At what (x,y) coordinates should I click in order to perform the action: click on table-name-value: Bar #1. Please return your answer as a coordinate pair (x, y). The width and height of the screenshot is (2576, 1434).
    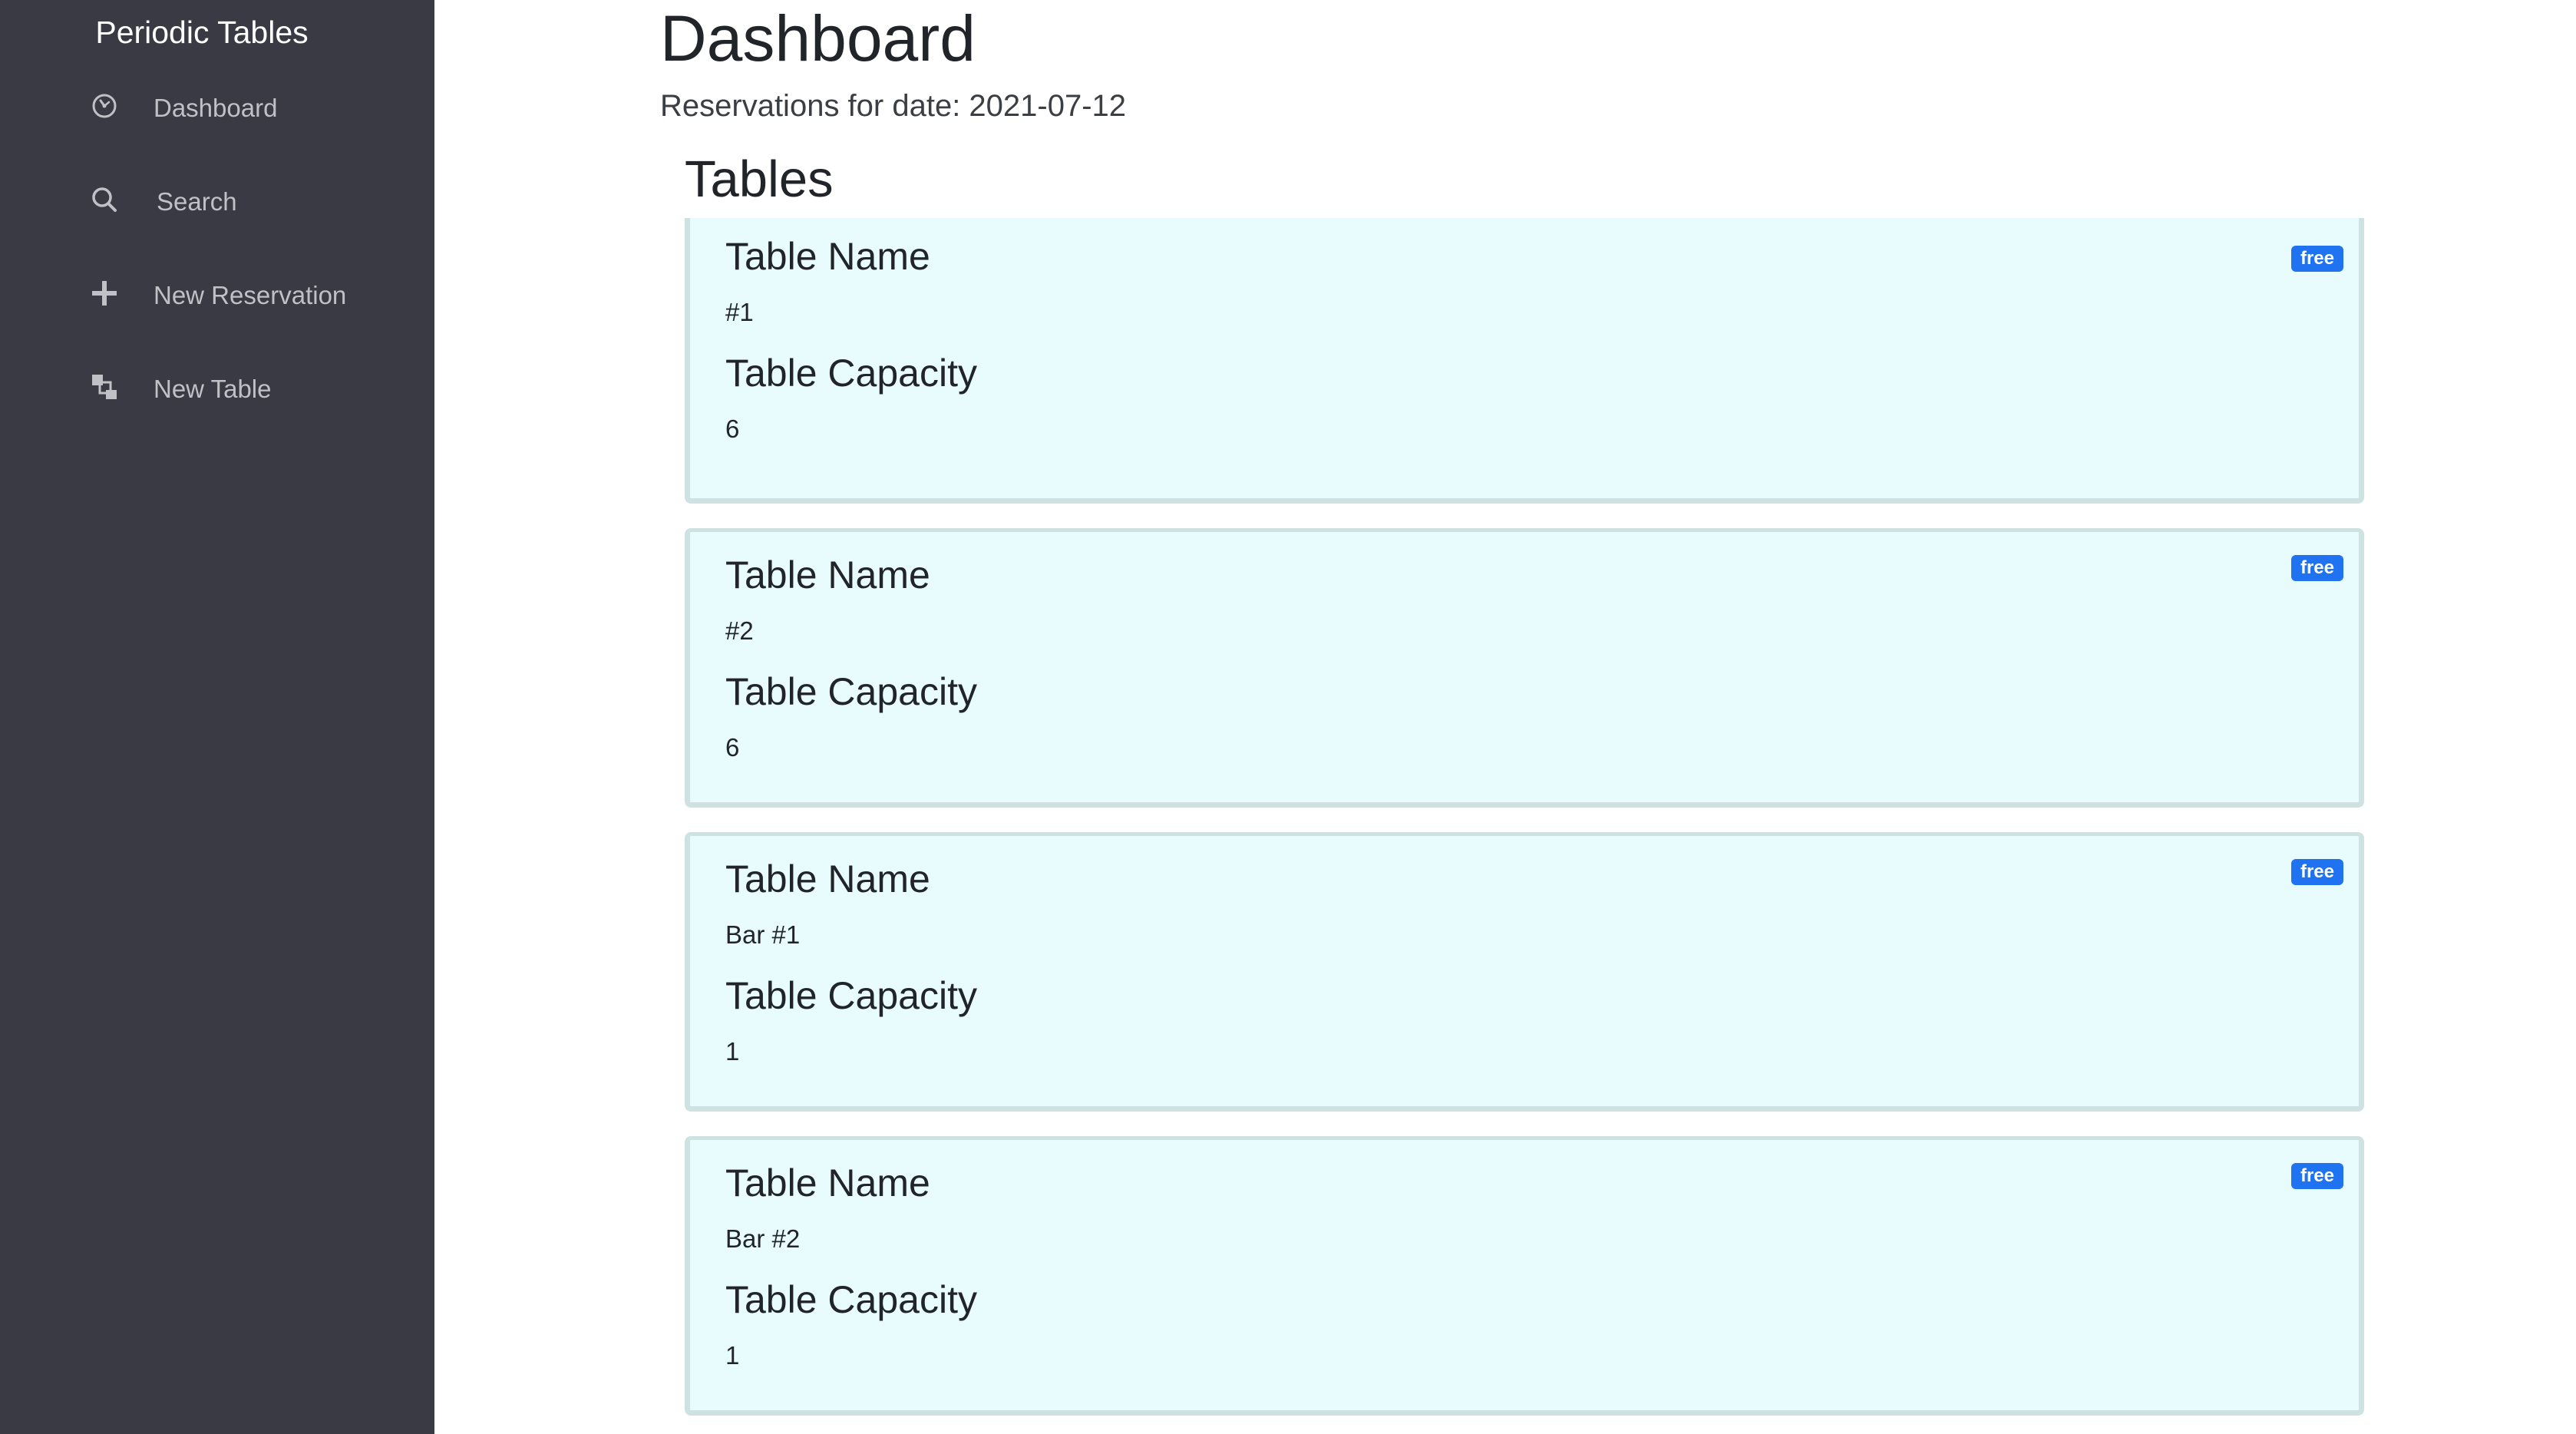
    Looking at the image, I should click on (763, 934).